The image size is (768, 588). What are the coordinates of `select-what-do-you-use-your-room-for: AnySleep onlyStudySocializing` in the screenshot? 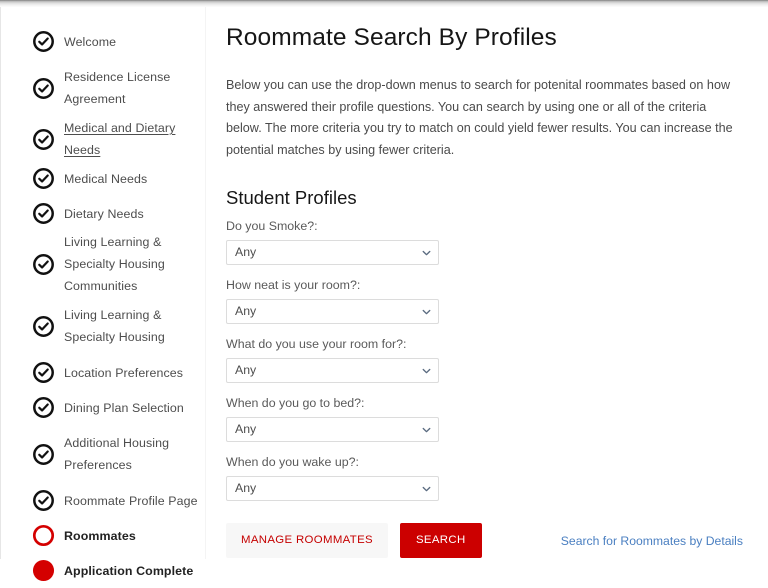 It's located at (332, 370).